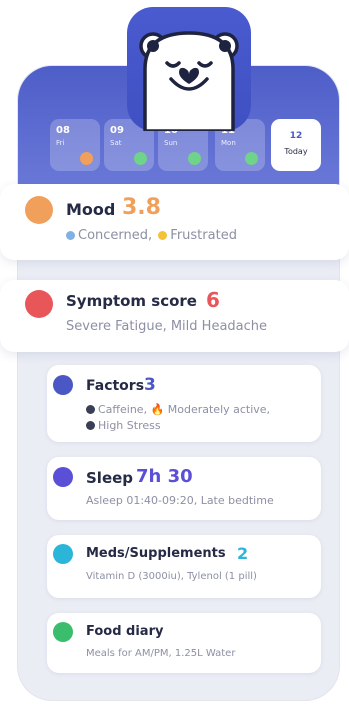  Describe the element at coordinates (163, 235) in the screenshot. I see `frustrated-emoji-icon` at that location.